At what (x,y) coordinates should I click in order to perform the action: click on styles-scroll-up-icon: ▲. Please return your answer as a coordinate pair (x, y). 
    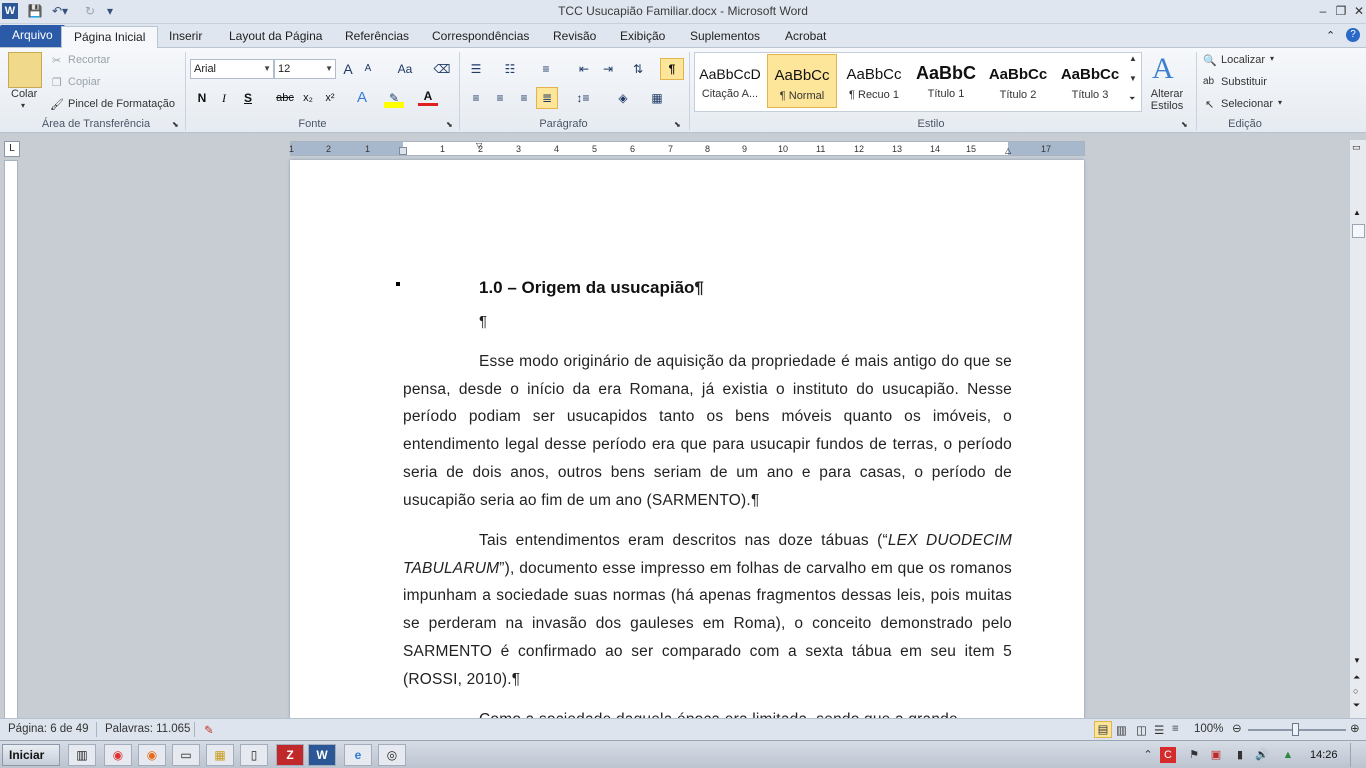
    Looking at the image, I should click on (1133, 58).